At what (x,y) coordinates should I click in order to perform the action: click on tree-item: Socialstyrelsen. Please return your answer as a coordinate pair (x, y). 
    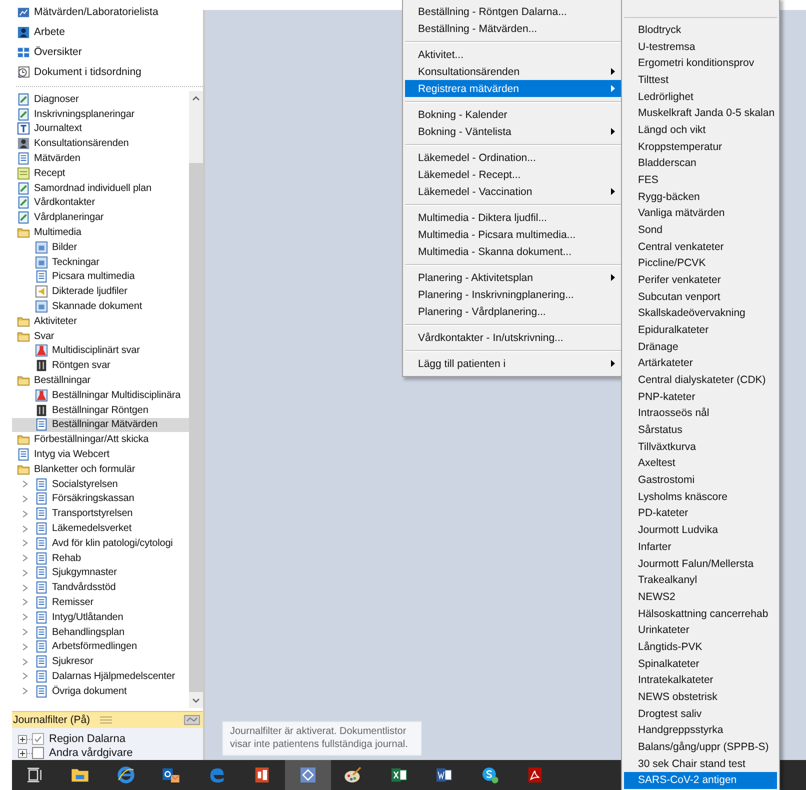
    Looking at the image, I should click on (100, 484).